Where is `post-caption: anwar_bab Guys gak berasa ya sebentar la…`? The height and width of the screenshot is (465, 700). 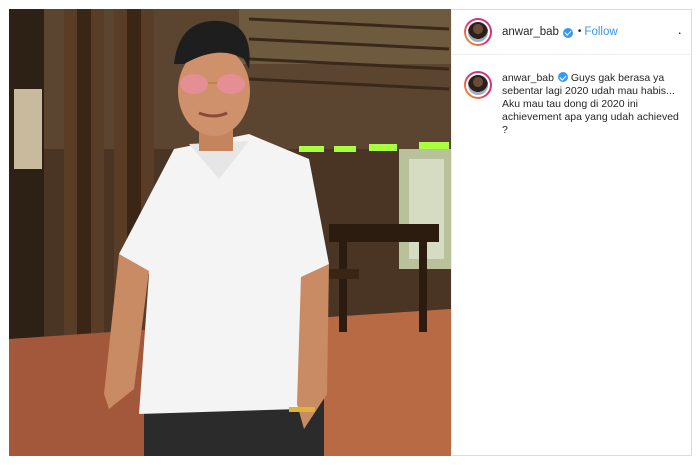 post-caption: anwar_bab Guys gak berasa ya sebentar la… is located at coordinates (572, 96).